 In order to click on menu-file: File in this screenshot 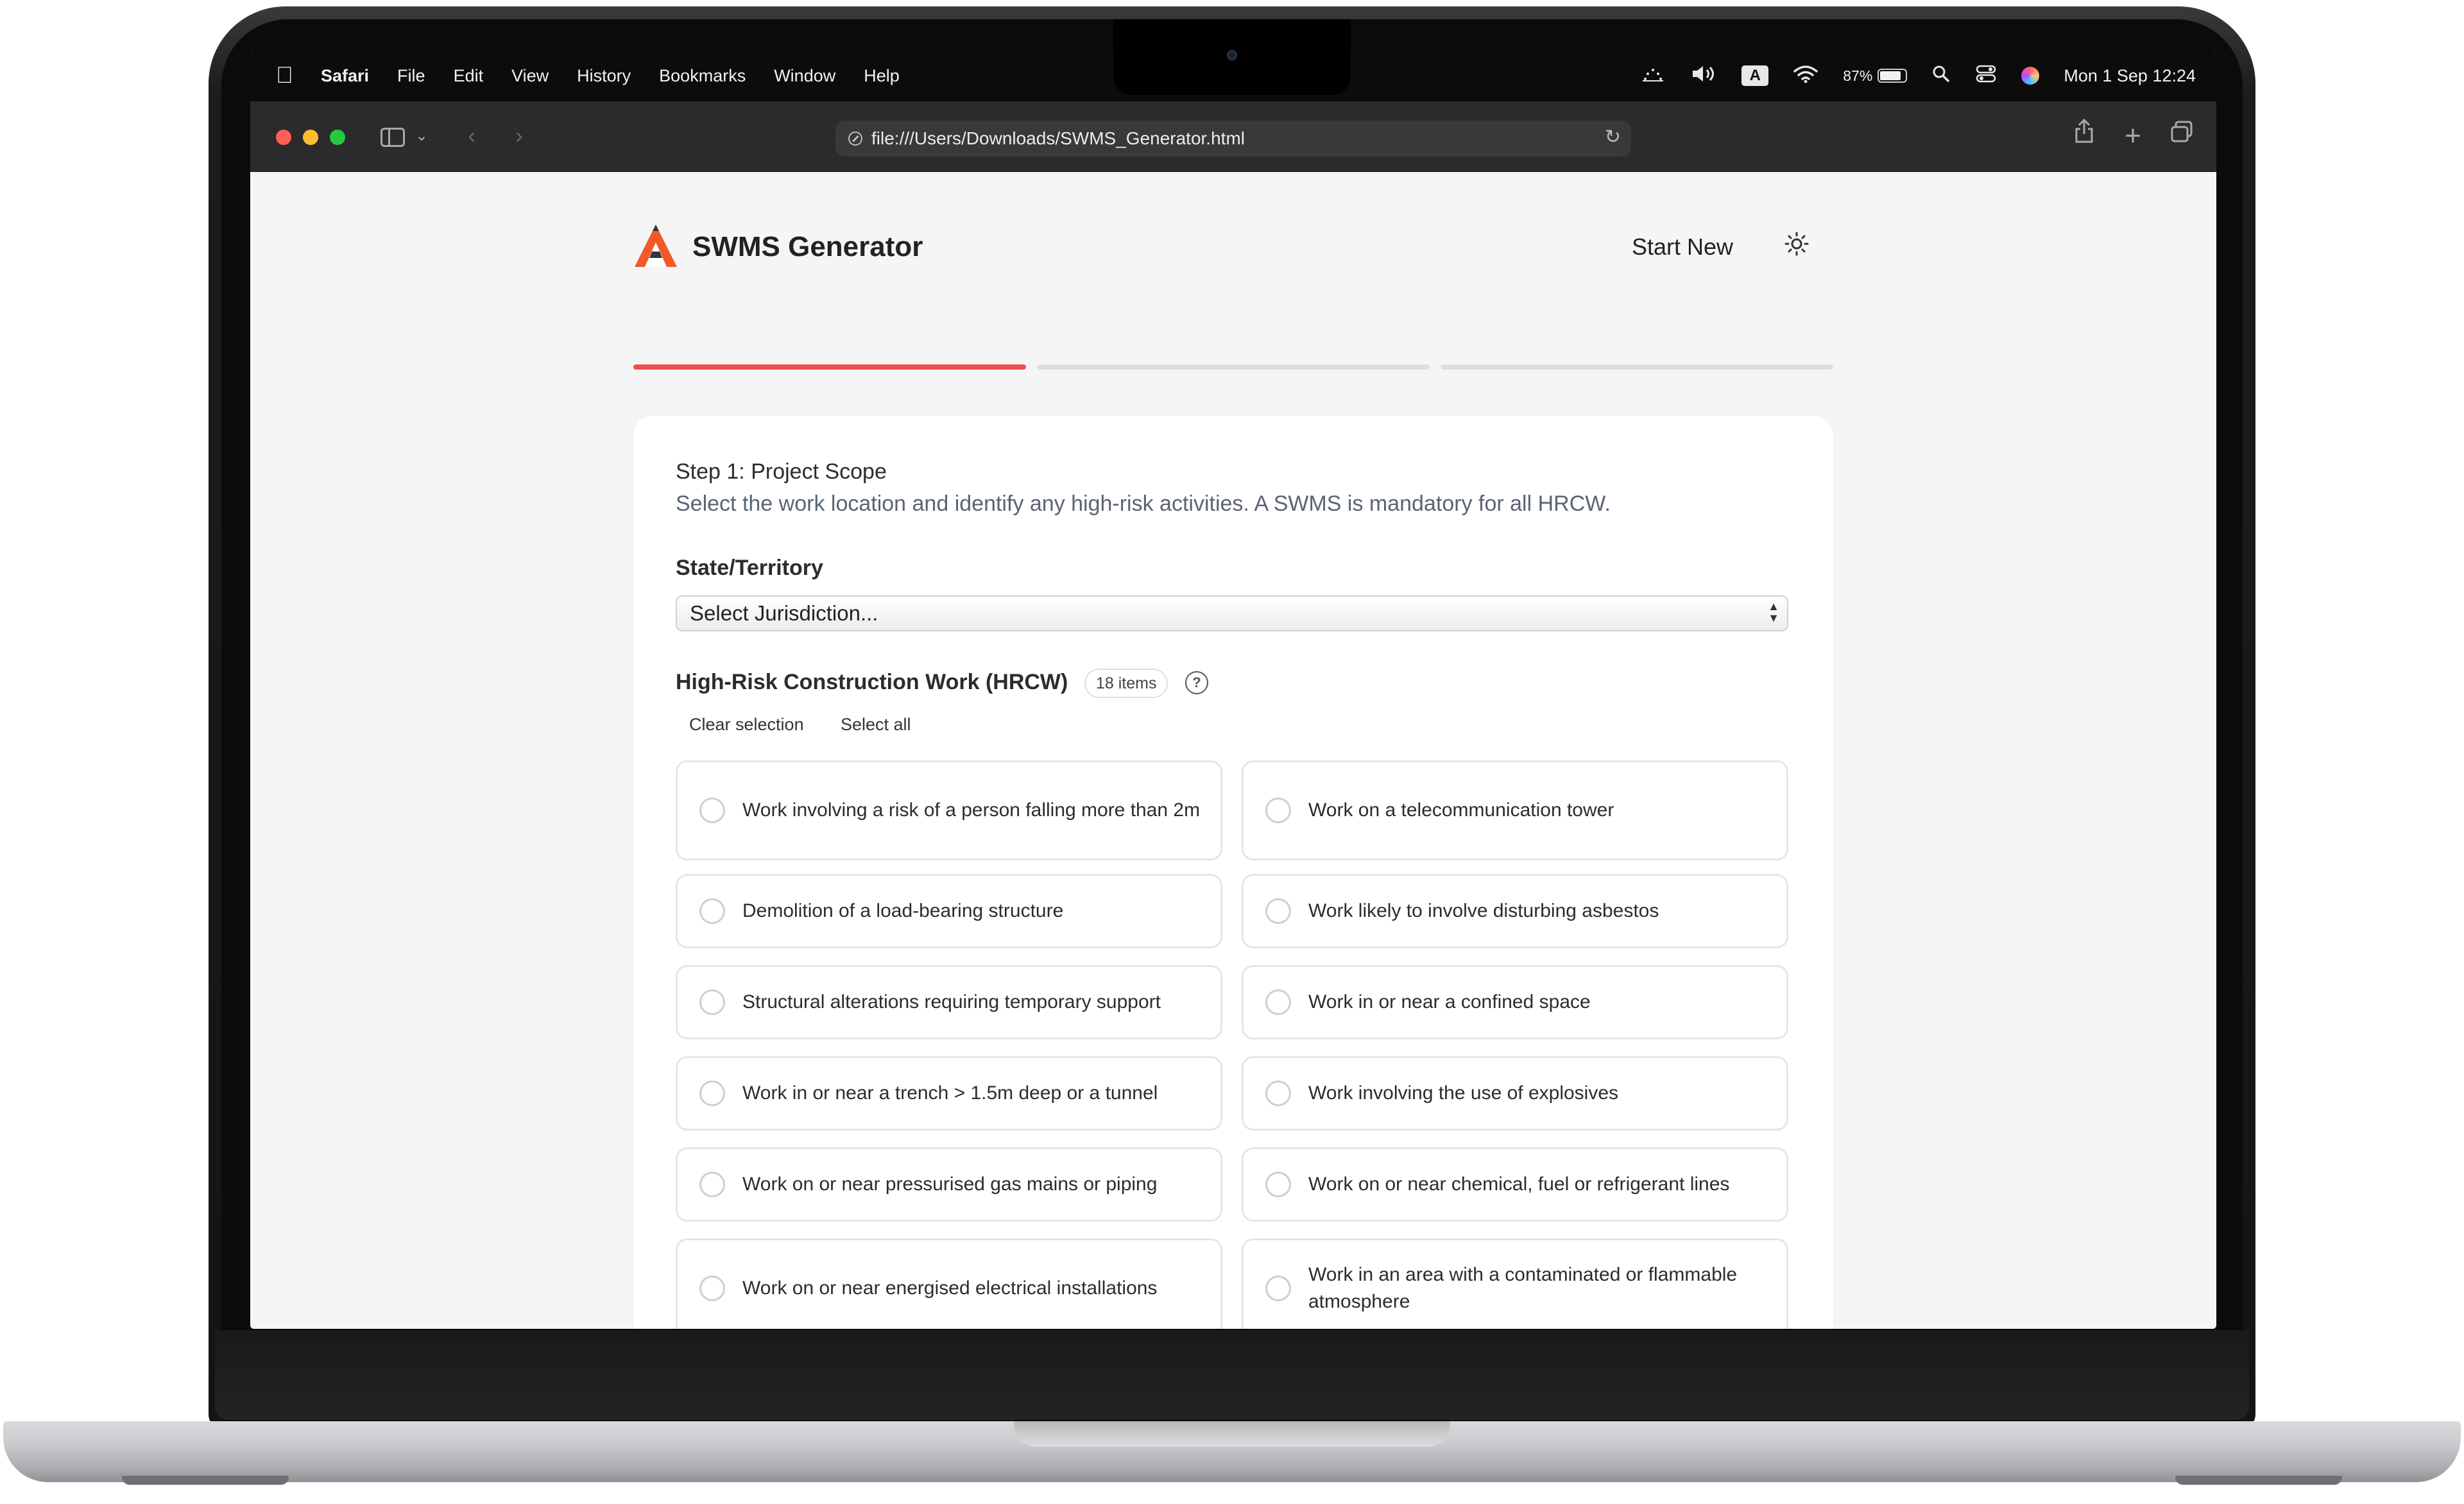, I will do `click(411, 76)`.